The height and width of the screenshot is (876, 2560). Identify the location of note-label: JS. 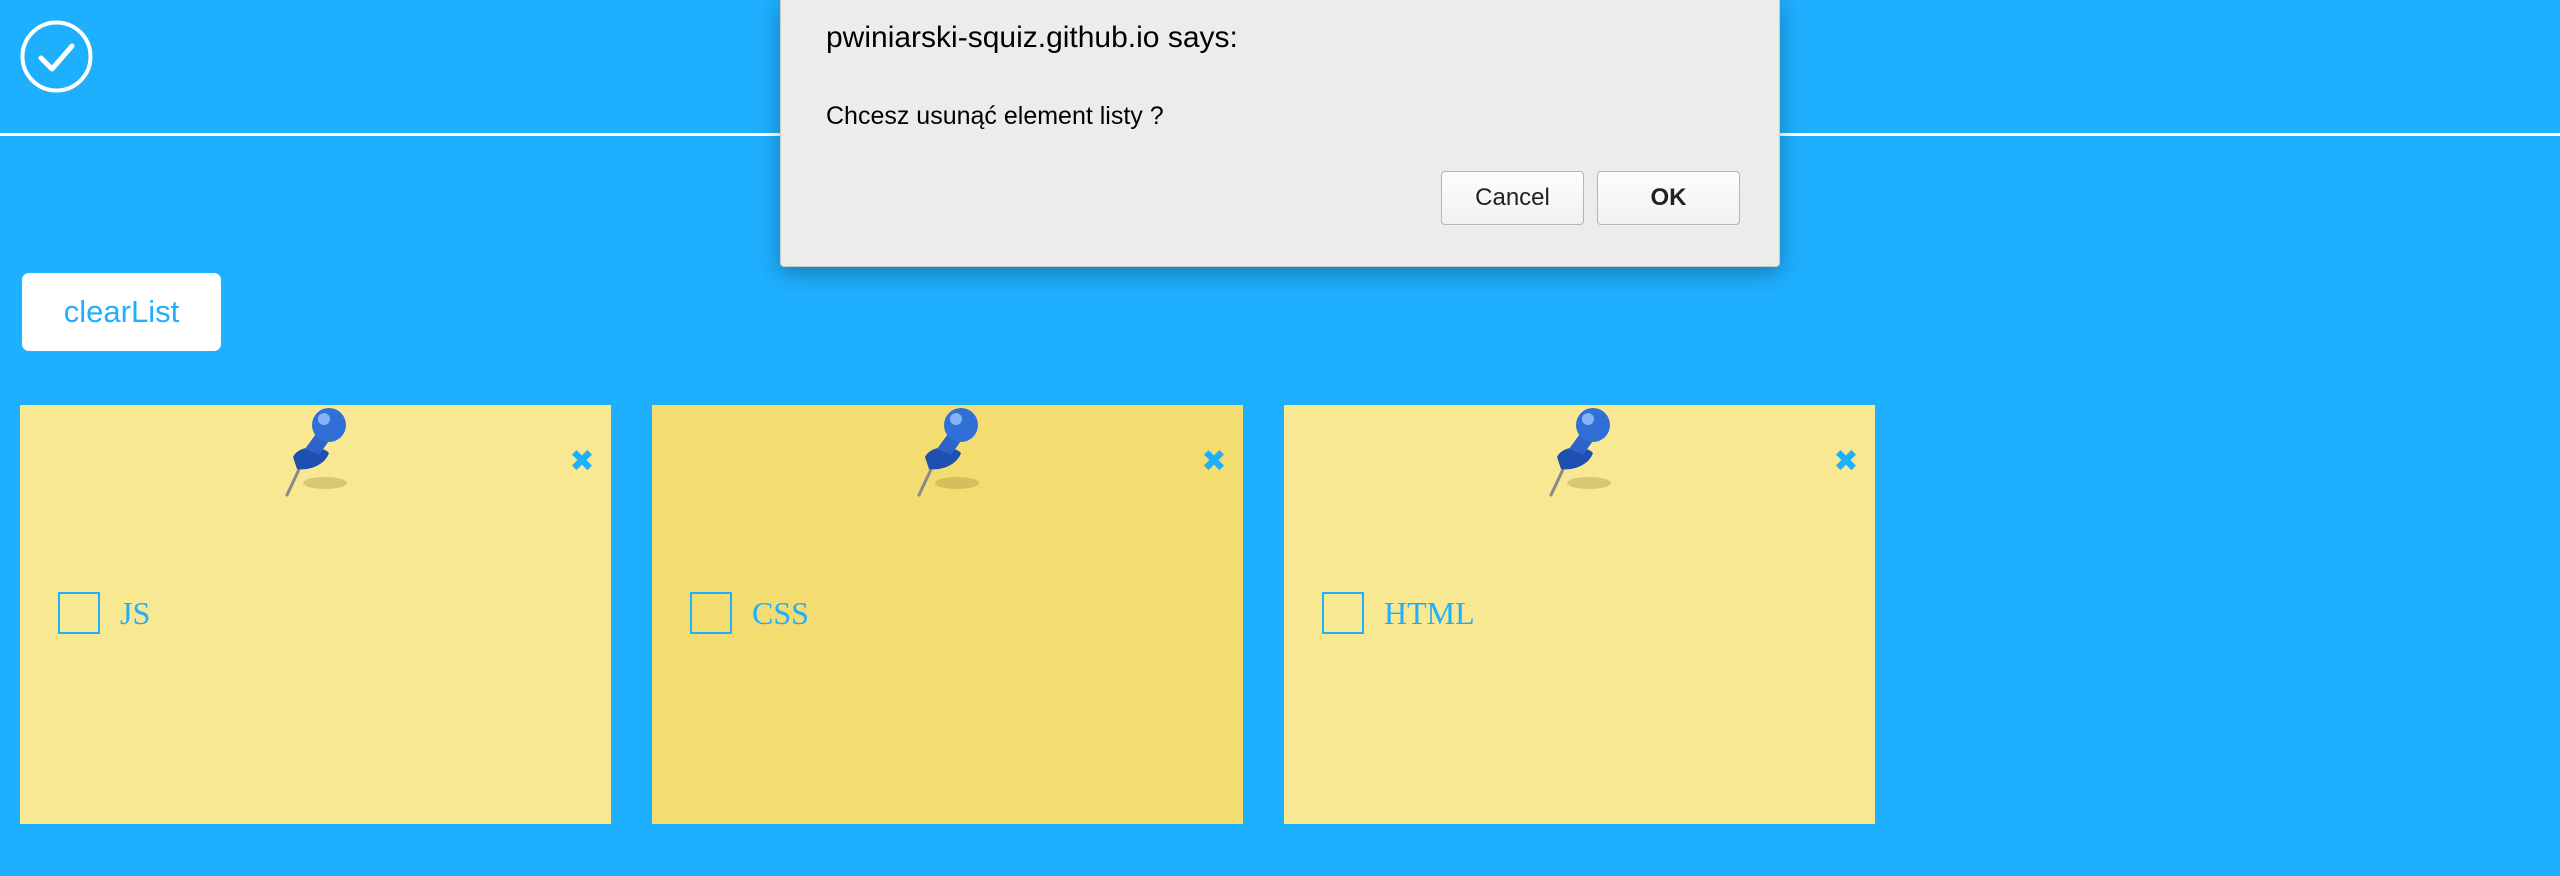
(135, 613).